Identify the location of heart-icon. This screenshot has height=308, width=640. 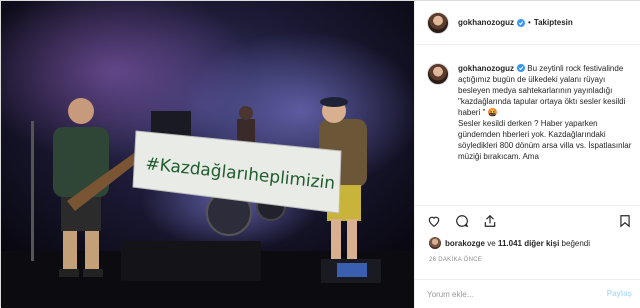
(434, 221).